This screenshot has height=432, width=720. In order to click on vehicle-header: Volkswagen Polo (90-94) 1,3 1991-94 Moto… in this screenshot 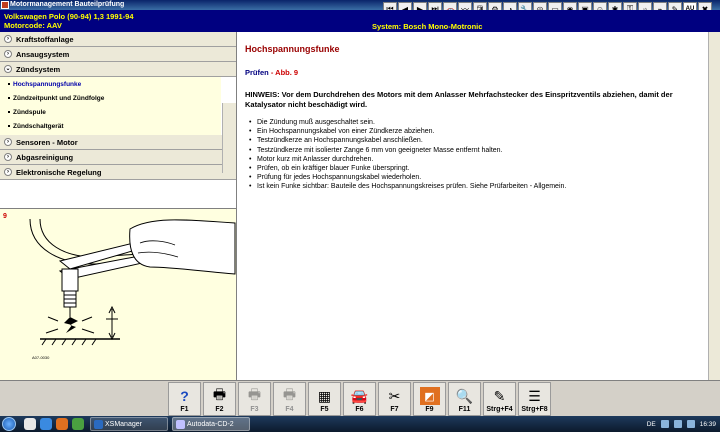, I will do `click(180, 21)`.